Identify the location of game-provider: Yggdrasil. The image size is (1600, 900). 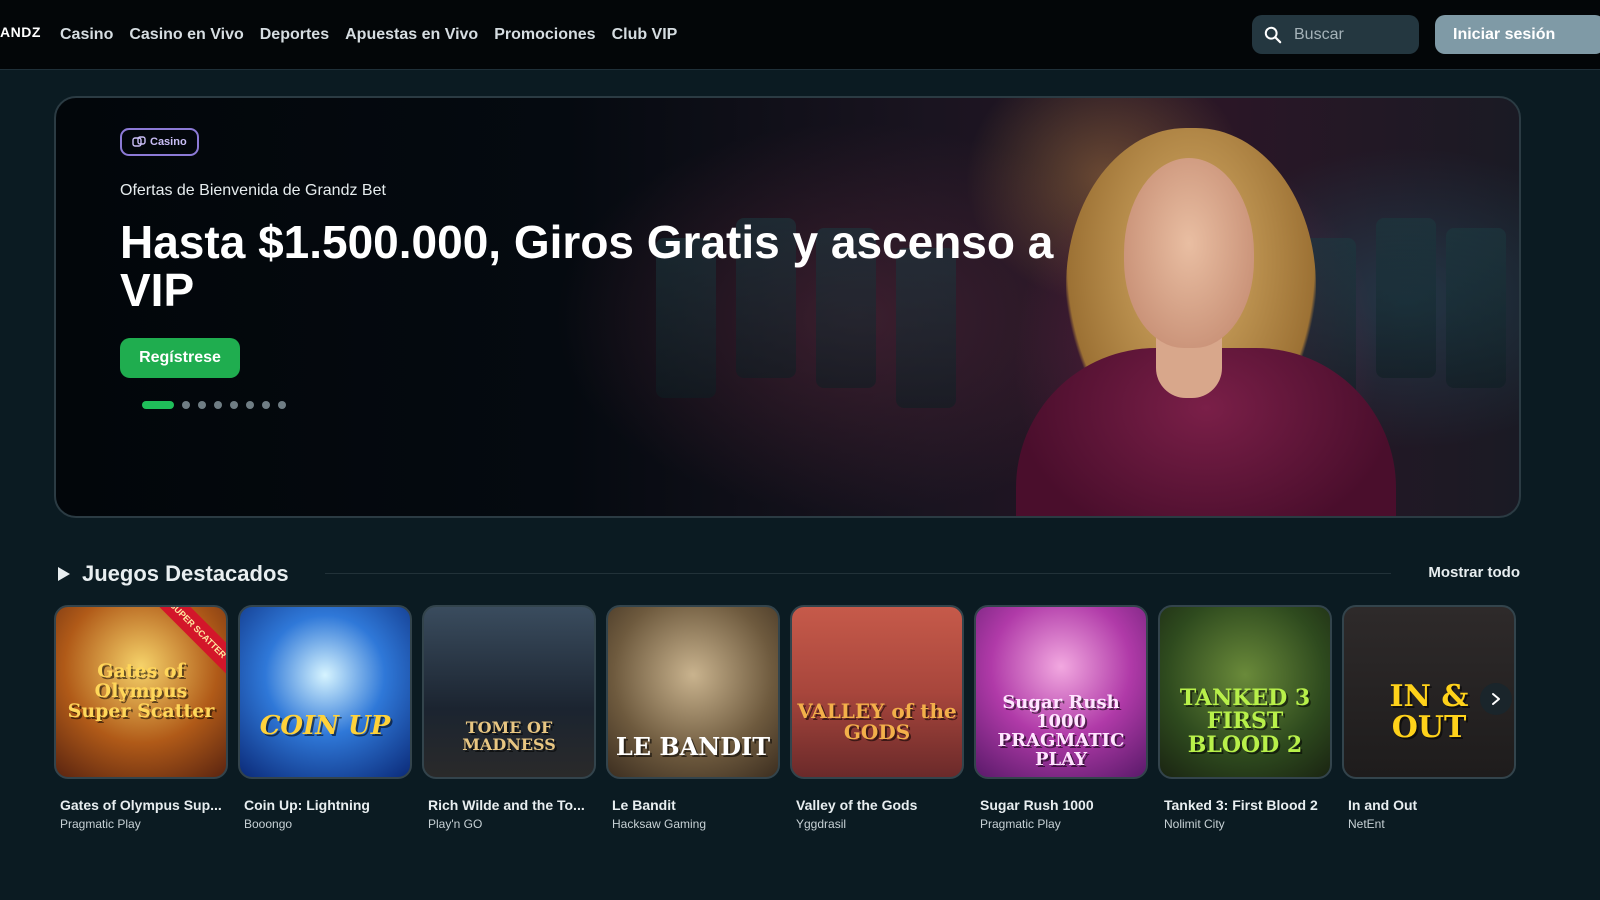
(821, 824).